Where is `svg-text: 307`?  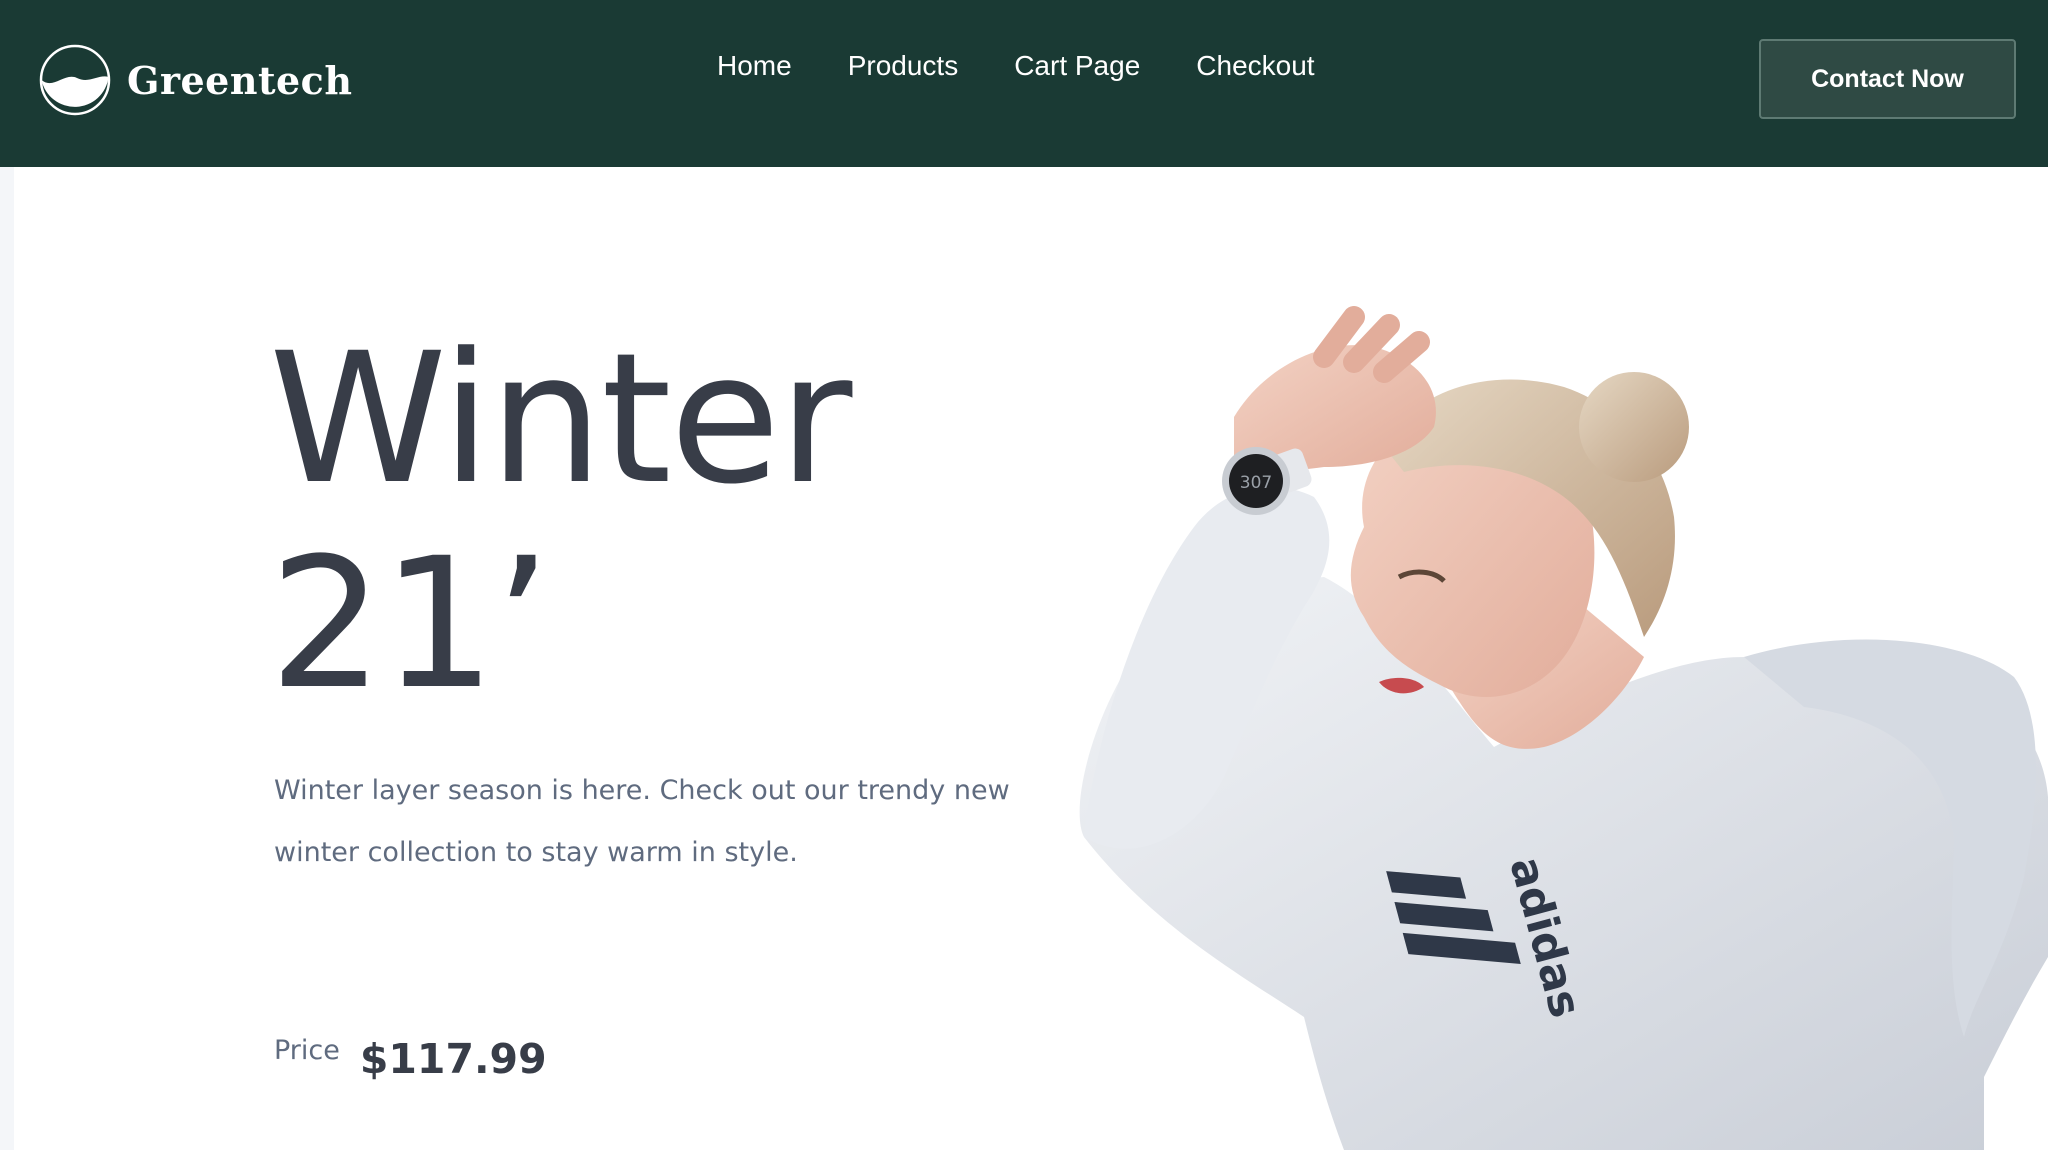 svg-text: 307 is located at coordinates (1256, 483).